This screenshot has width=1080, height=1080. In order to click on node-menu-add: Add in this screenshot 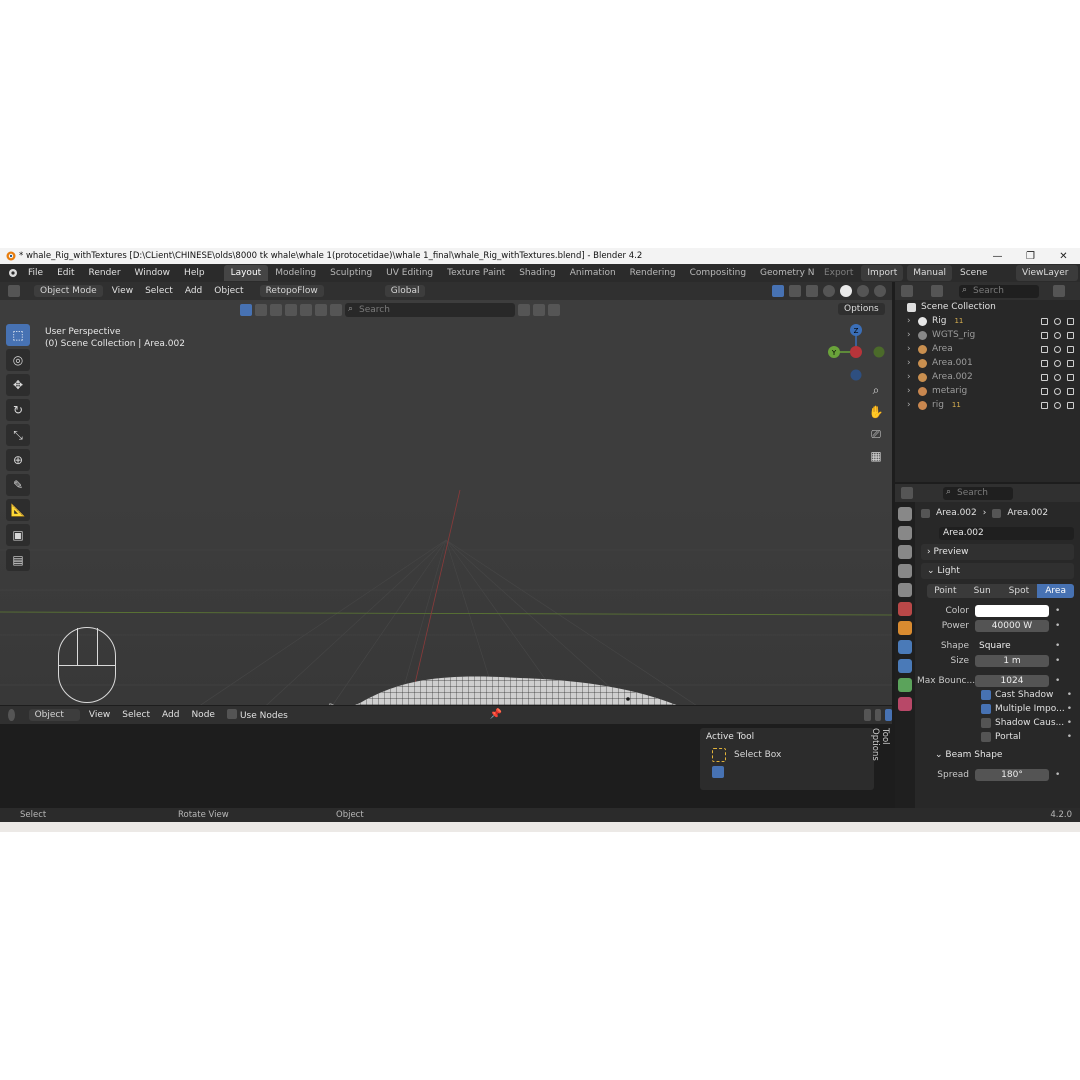, I will do `click(170, 715)`.